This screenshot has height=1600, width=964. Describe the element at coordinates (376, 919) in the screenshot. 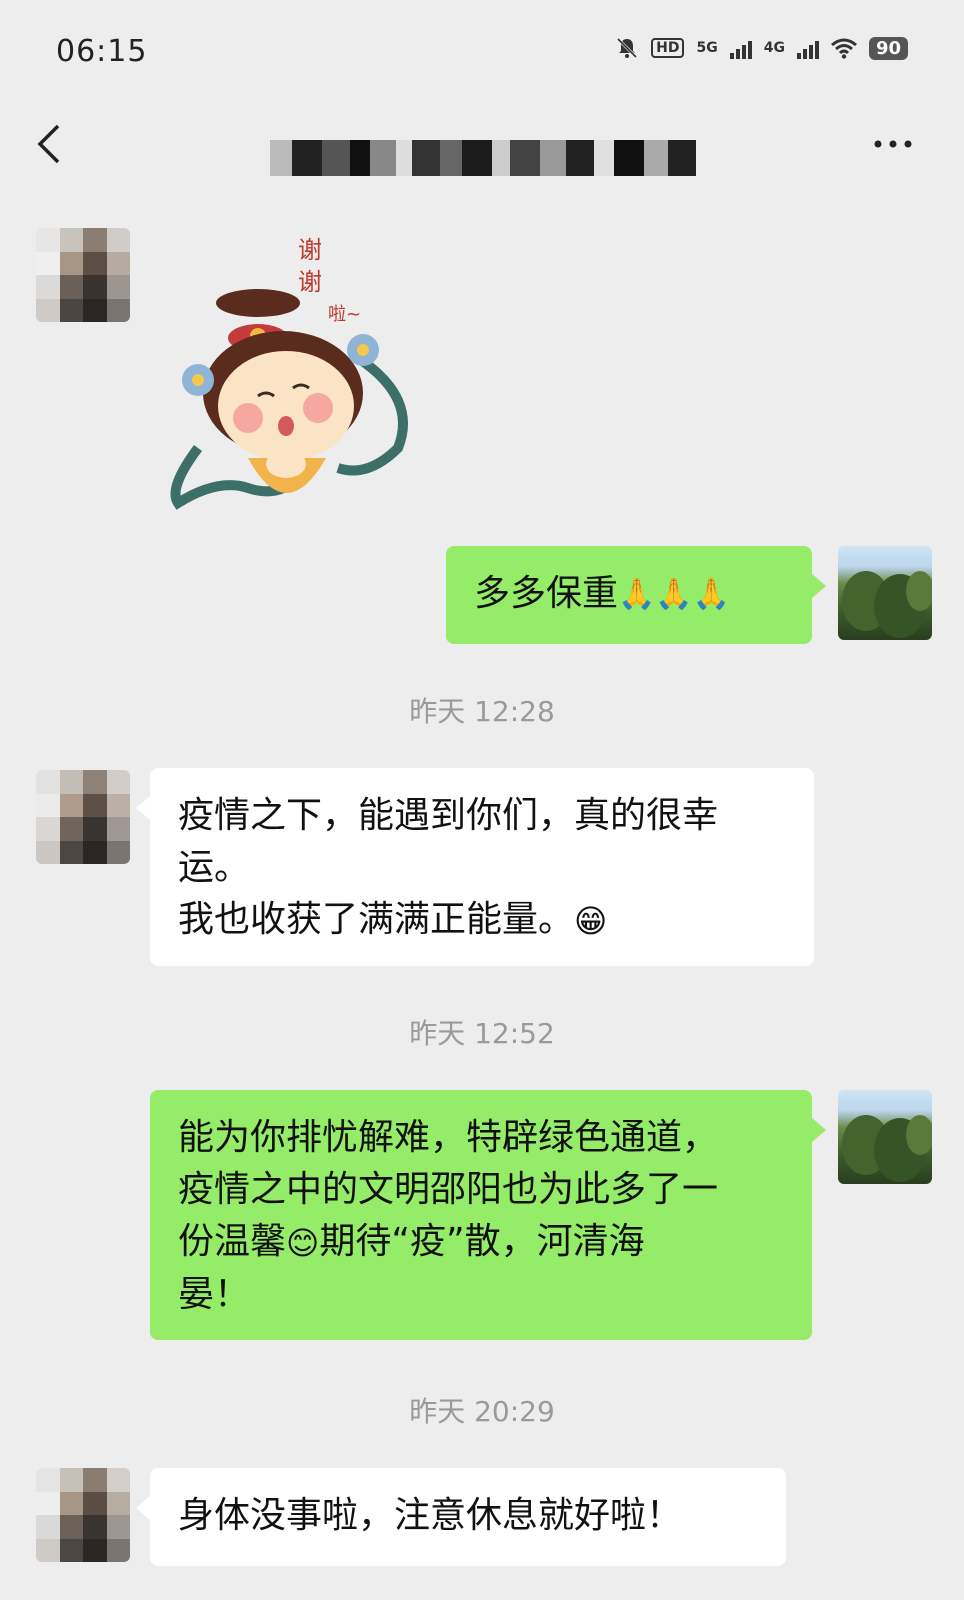

I see `message-line: 我也收获了满满正能量。` at that location.